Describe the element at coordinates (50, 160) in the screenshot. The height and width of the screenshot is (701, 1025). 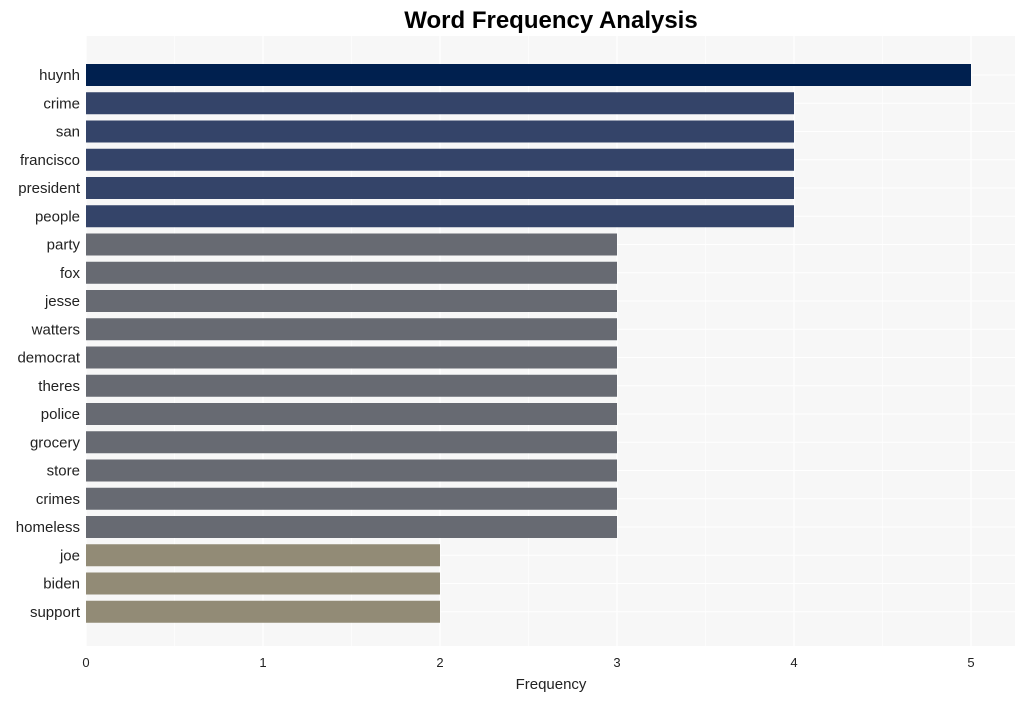
I see `y-tick-label: francisco` at that location.